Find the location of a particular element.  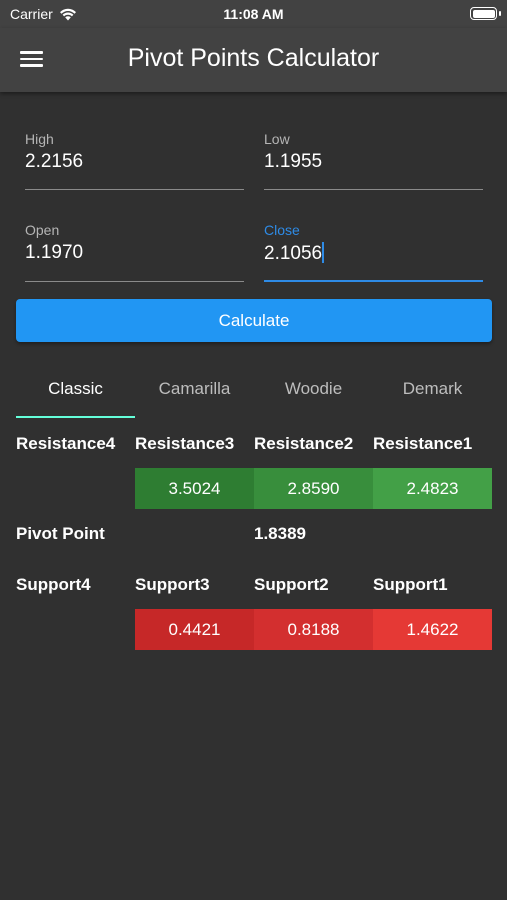

close-label: Close is located at coordinates (282, 230).